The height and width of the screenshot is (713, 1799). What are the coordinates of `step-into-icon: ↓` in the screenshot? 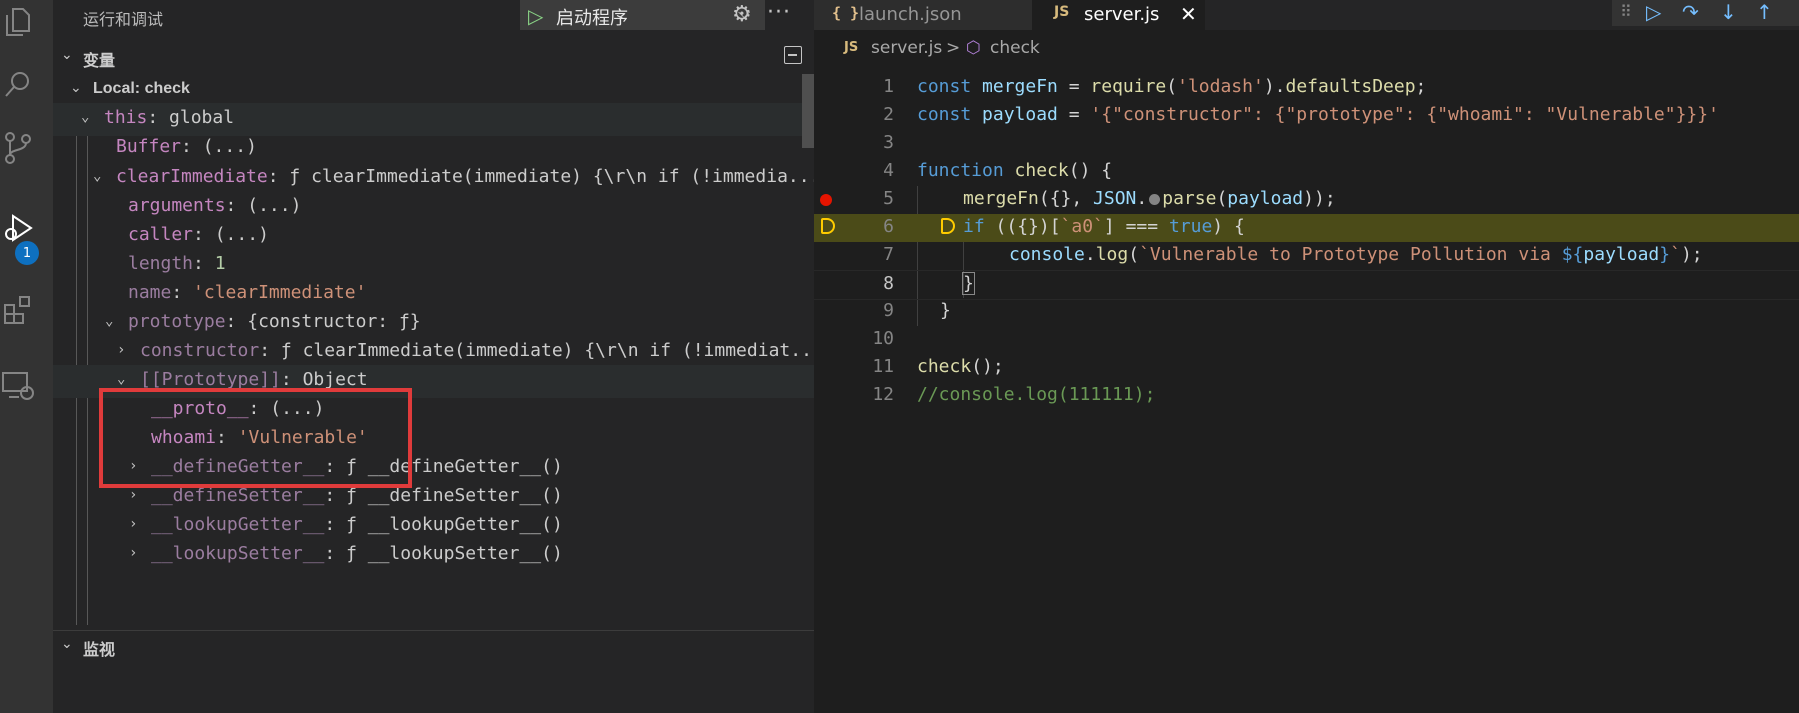 It's located at (1728, 12).